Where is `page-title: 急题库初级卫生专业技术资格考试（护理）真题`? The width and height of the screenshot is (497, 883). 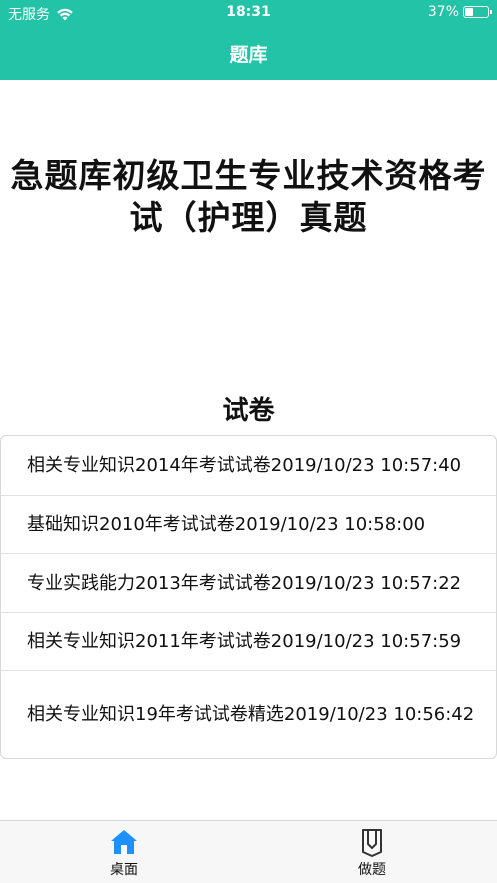
page-title: 急题库初级卫生专业技术资格考试（护理）真题 is located at coordinates (248, 196).